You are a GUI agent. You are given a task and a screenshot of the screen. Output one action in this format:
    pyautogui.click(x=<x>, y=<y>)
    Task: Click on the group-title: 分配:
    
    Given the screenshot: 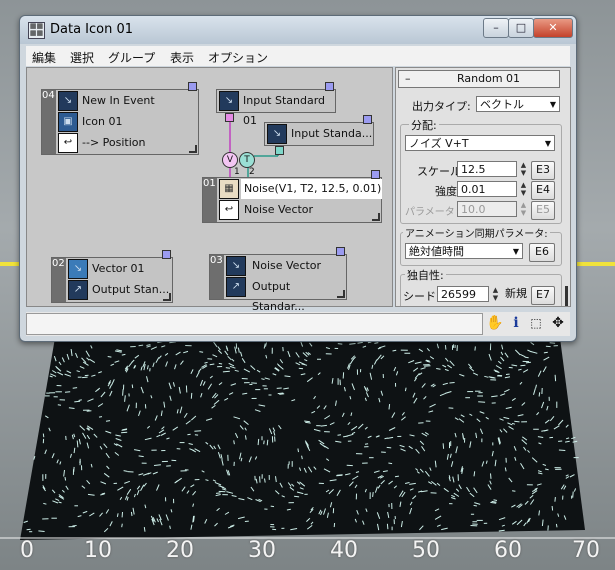 What is the action you would take?
    pyautogui.click(x=424, y=125)
    